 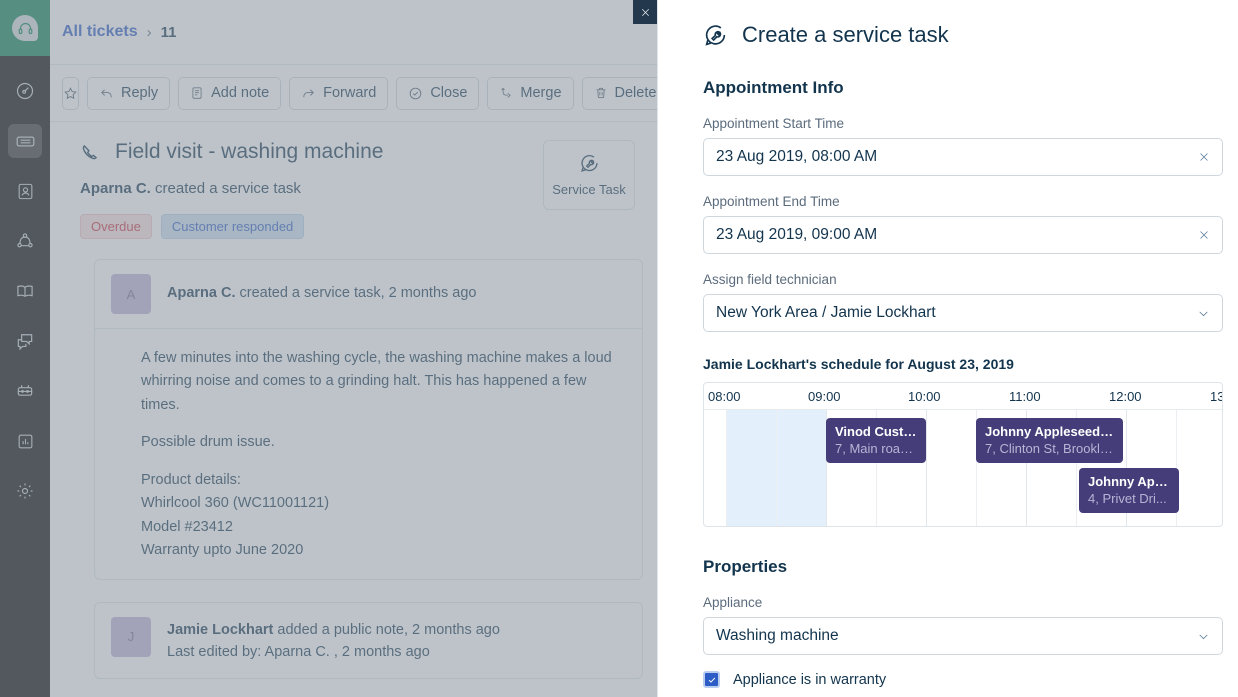 I want to click on field-value: Washing machine, so click(x=777, y=635).